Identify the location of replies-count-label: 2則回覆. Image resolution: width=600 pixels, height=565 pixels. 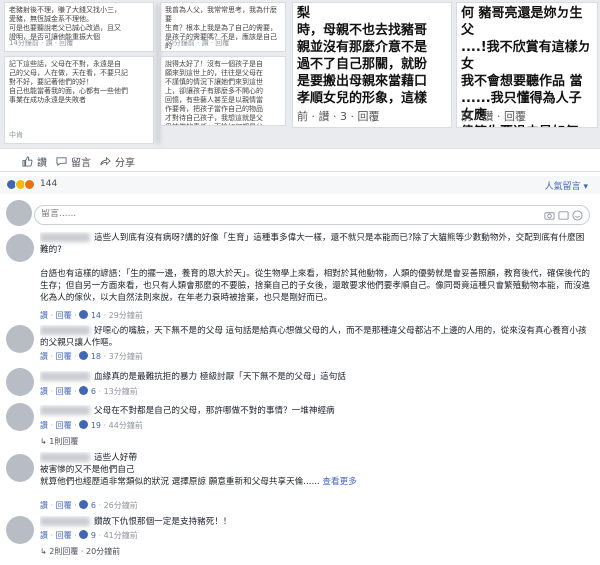
(64, 551).